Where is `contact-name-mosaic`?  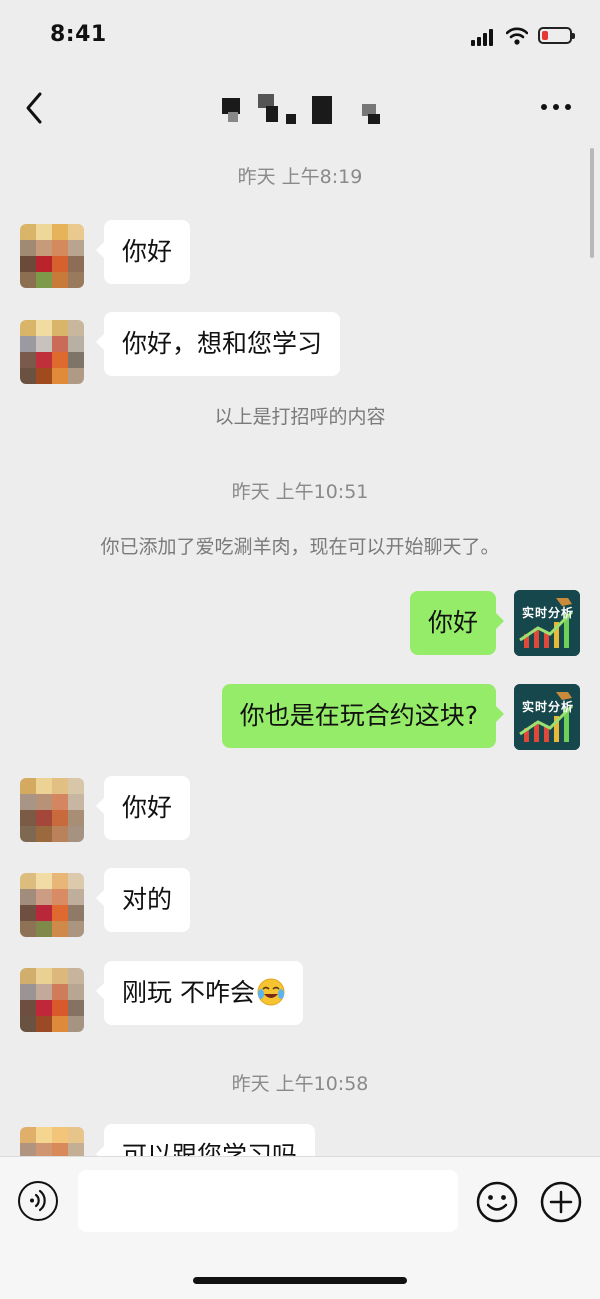 contact-name-mosaic is located at coordinates (307, 110).